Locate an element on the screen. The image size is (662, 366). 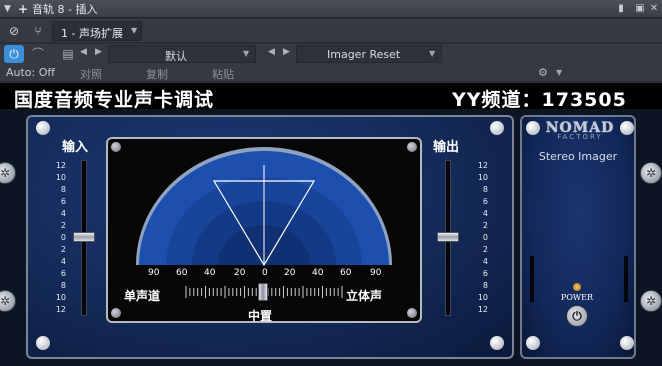
power-label: POWER is located at coordinates (577, 297).